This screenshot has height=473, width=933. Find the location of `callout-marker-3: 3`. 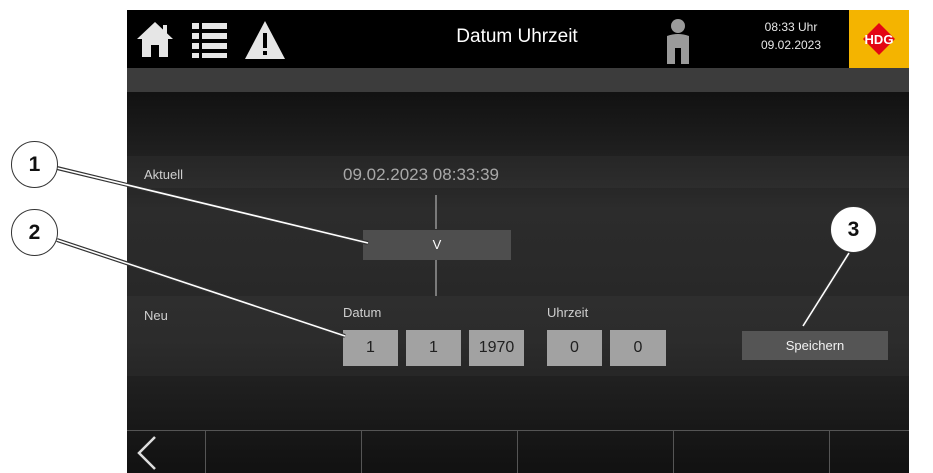

callout-marker-3: 3 is located at coordinates (853, 229).